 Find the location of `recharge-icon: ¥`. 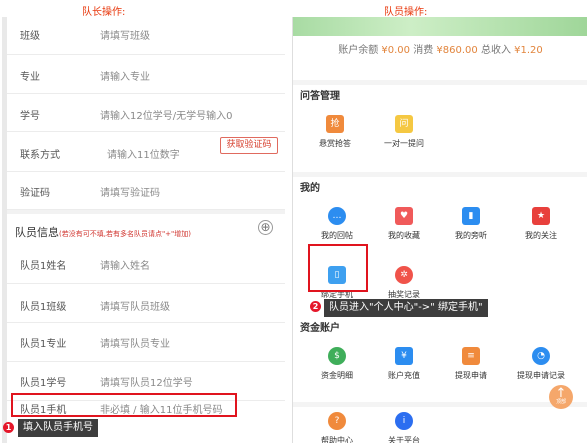

recharge-icon: ¥ is located at coordinates (404, 356).